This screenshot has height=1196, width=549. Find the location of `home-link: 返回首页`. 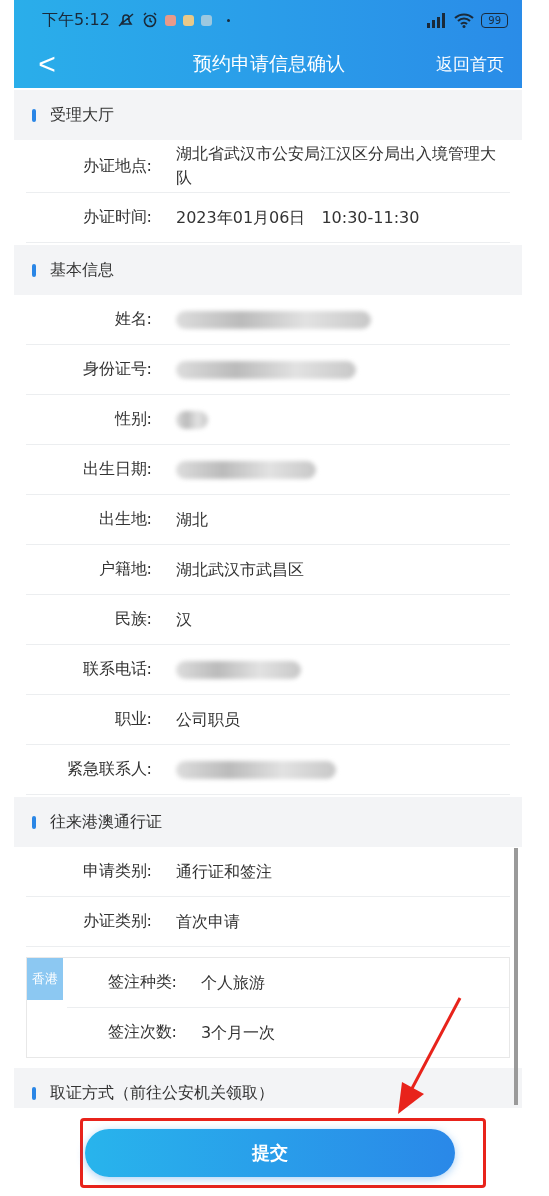

home-link: 返回首页 is located at coordinates (470, 64).